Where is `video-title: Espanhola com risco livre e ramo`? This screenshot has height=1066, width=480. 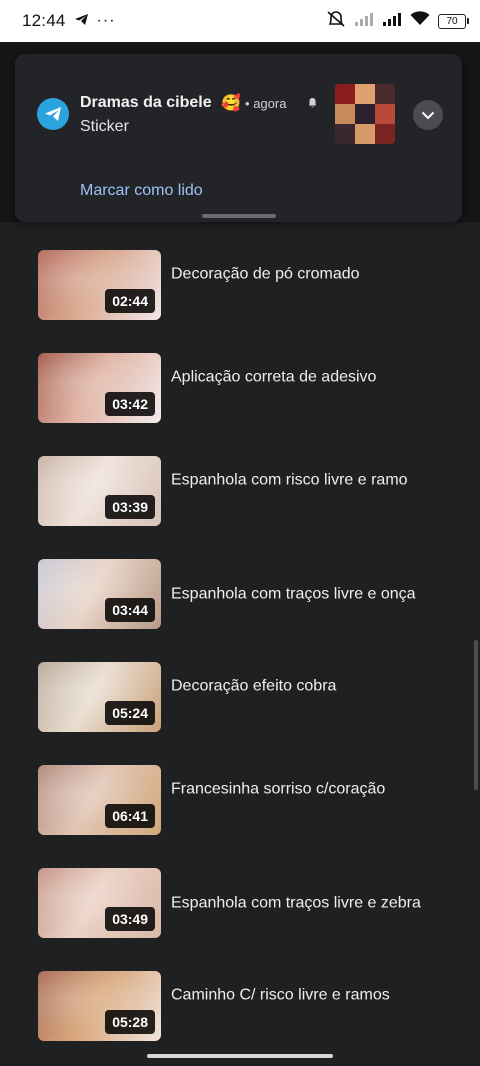 video-title: Espanhola com risco livre e ramo is located at coordinates (301, 480).